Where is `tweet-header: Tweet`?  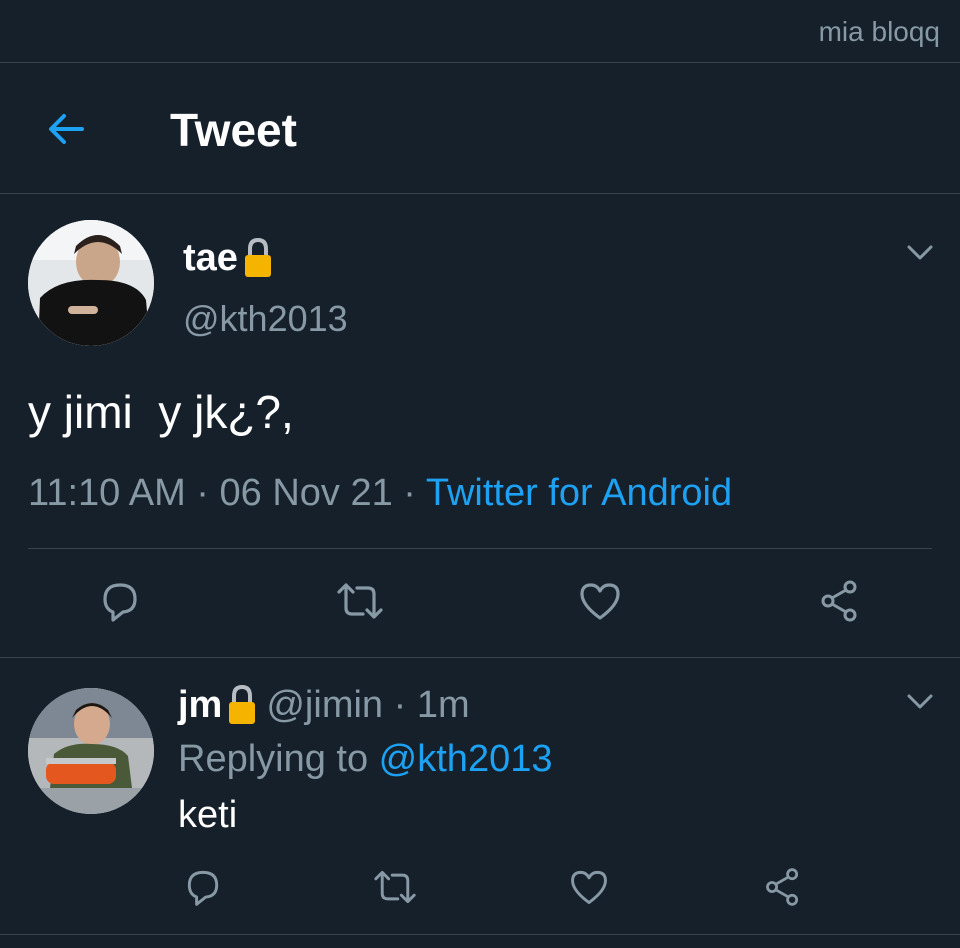 tweet-header: Tweet is located at coordinates (480, 128).